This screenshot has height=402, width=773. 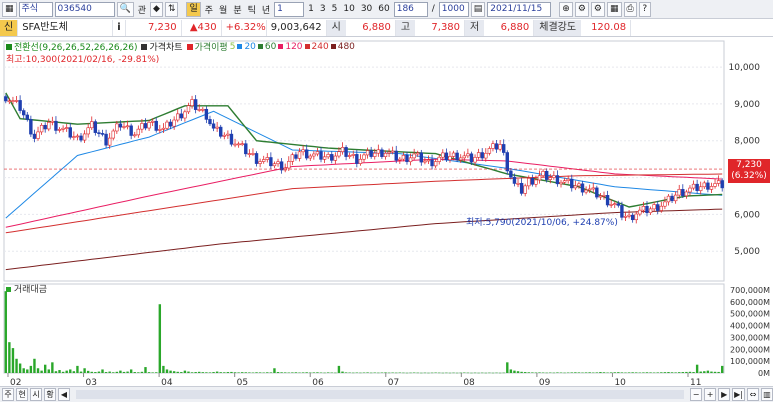 What do you see at coordinates (252, 9) in the screenshot?
I see `period-tick: 틱` at bounding box center [252, 9].